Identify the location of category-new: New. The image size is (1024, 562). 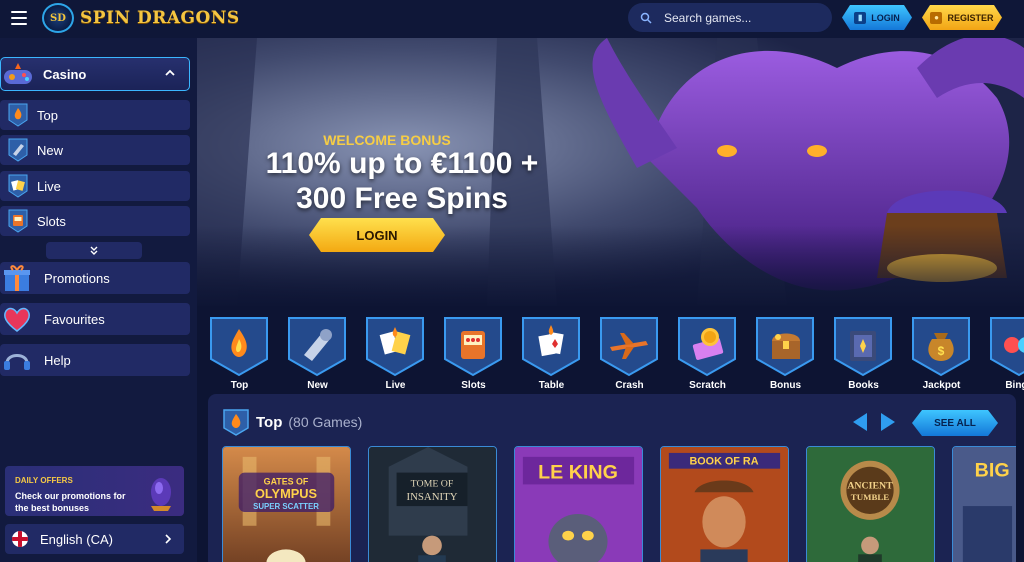
(317, 354).